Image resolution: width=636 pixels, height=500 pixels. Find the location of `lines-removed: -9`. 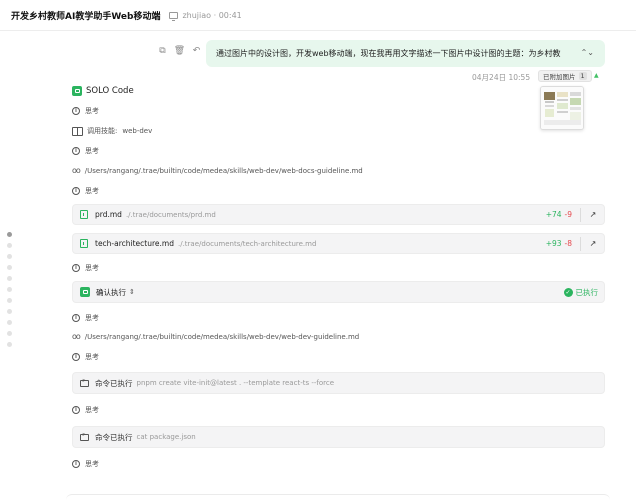

lines-removed: -9 is located at coordinates (568, 214).